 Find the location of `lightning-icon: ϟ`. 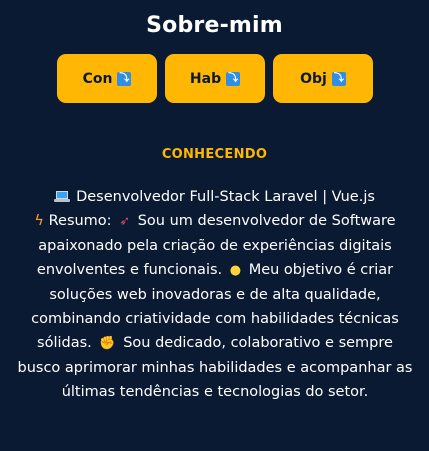

lightning-icon: ϟ is located at coordinates (39, 221).